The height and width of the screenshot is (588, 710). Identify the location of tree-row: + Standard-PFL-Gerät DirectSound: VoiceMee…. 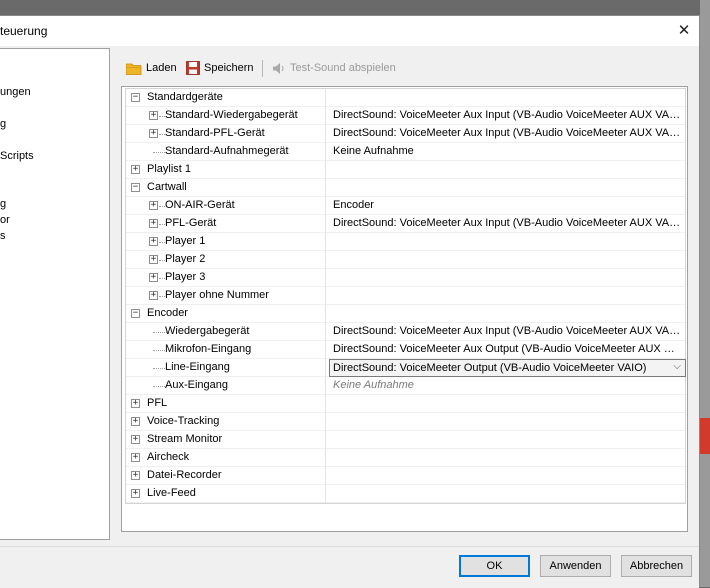
(405, 134).